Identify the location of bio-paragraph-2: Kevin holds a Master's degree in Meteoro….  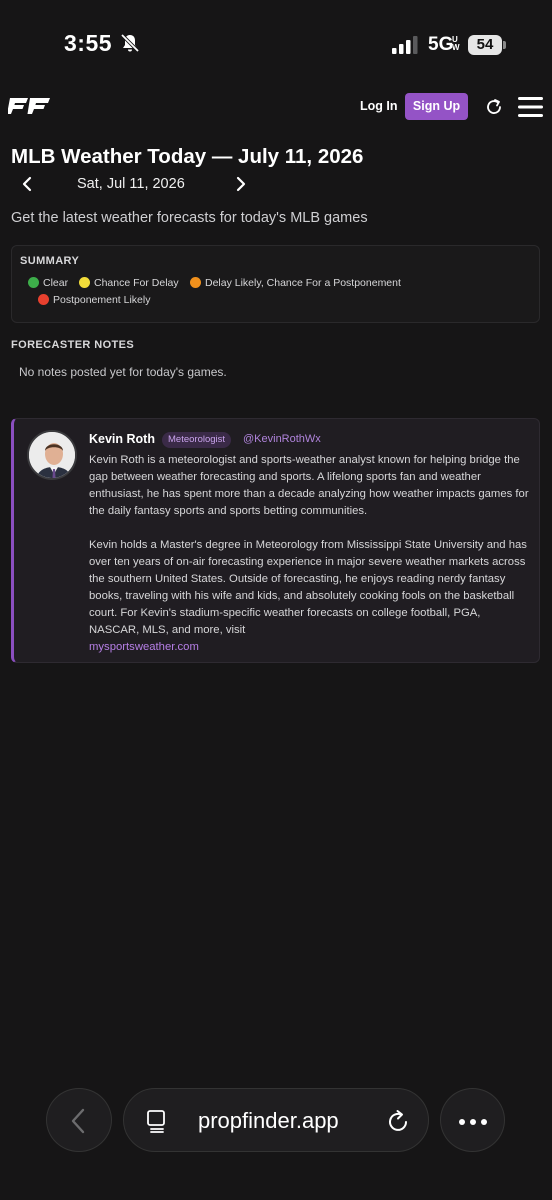
(308, 596).